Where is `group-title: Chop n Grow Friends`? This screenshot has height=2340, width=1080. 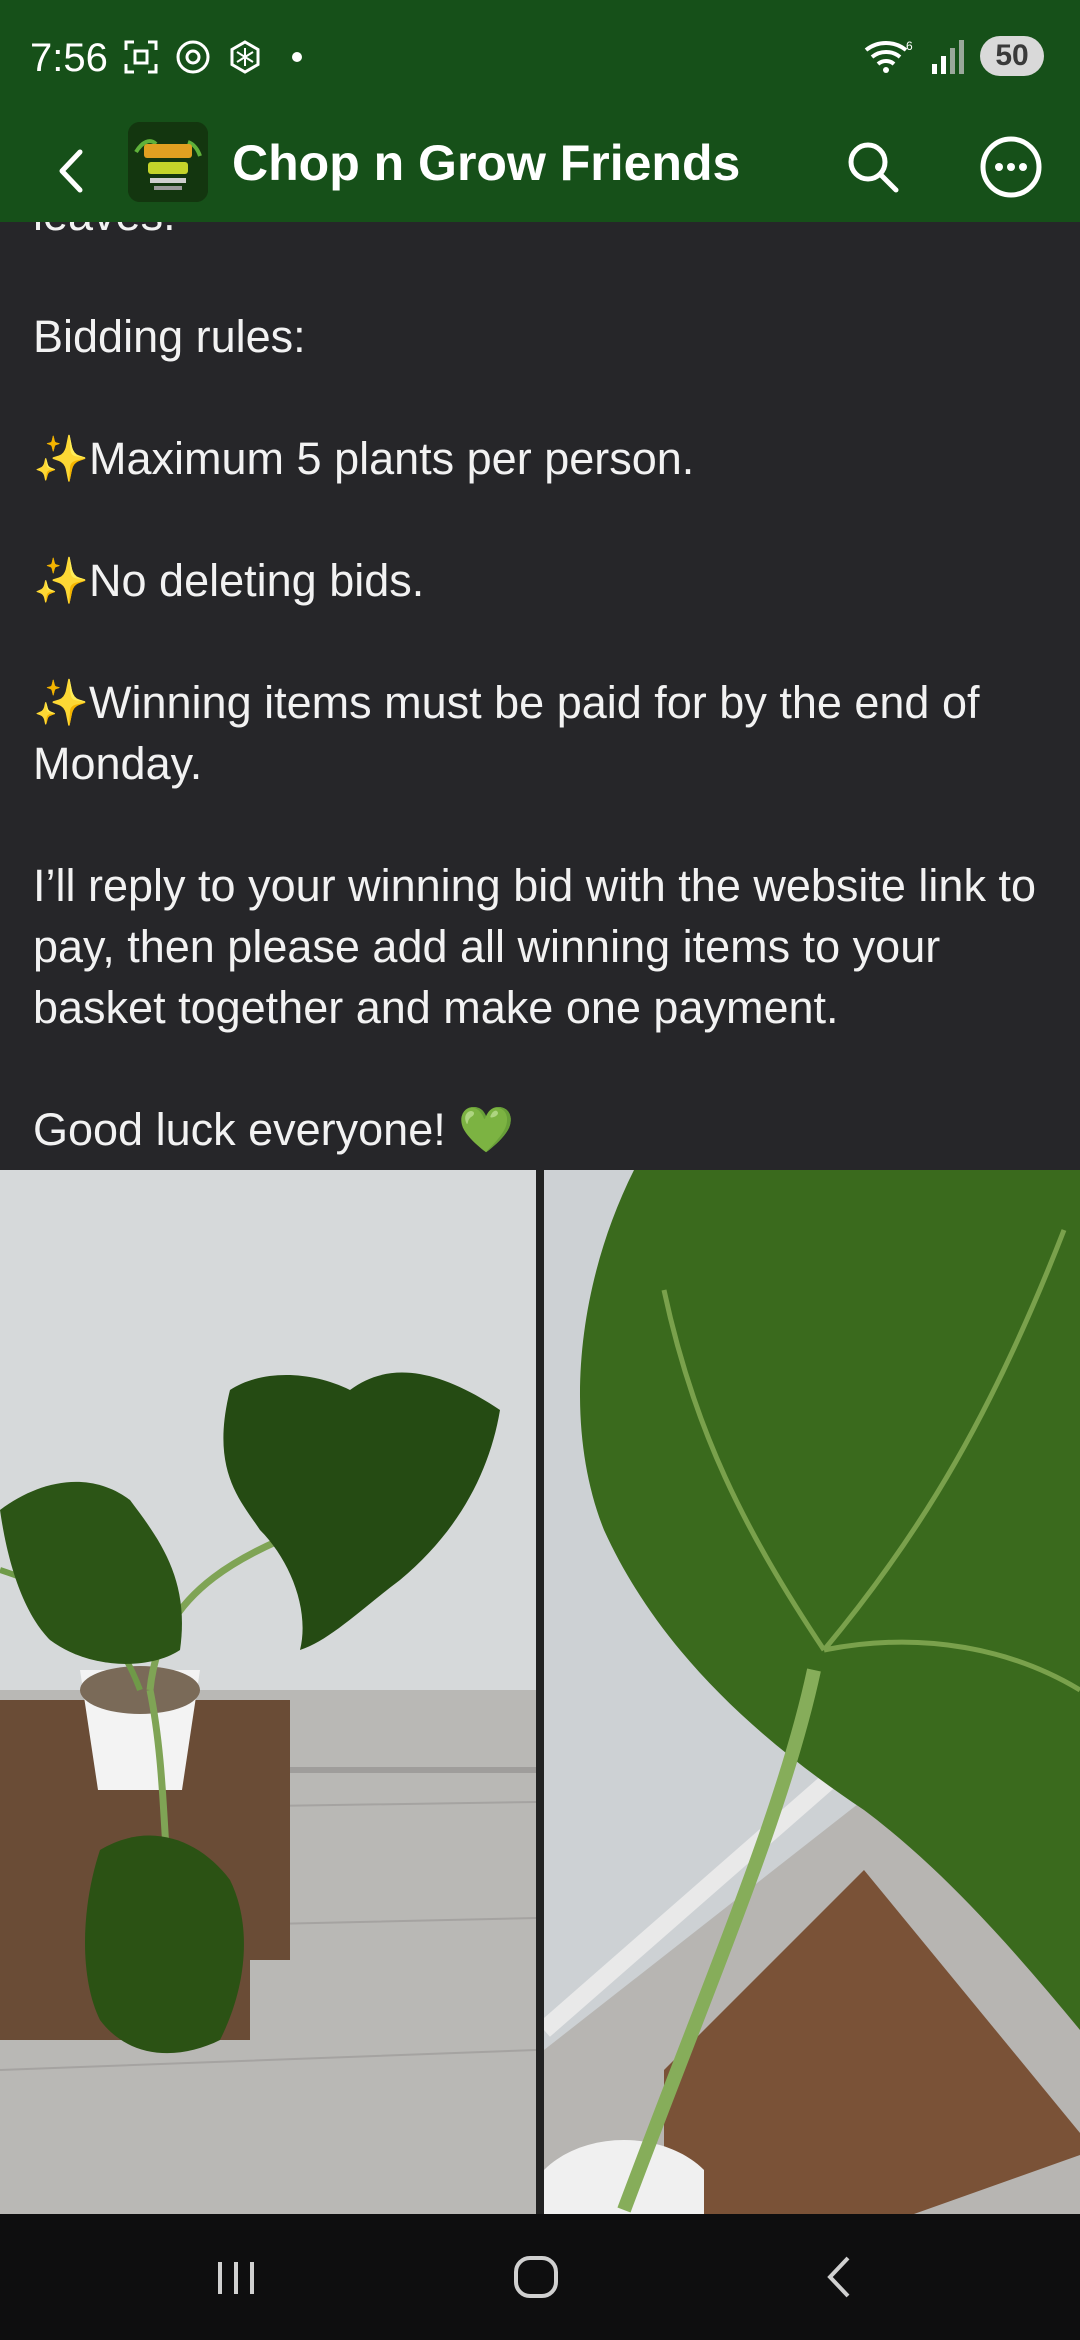 group-title: Chop n Grow Friends is located at coordinates (486, 163).